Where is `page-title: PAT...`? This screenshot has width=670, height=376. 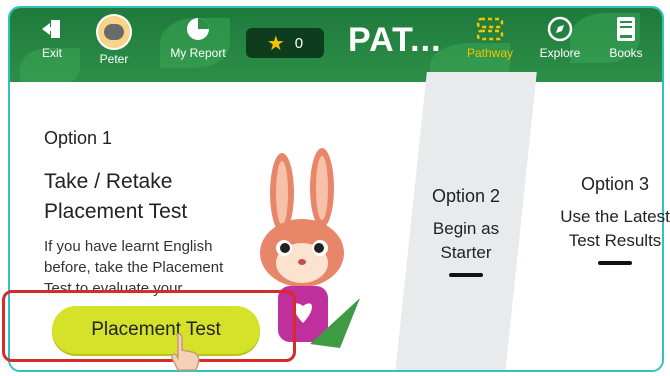 page-title: PAT... is located at coordinates (395, 40).